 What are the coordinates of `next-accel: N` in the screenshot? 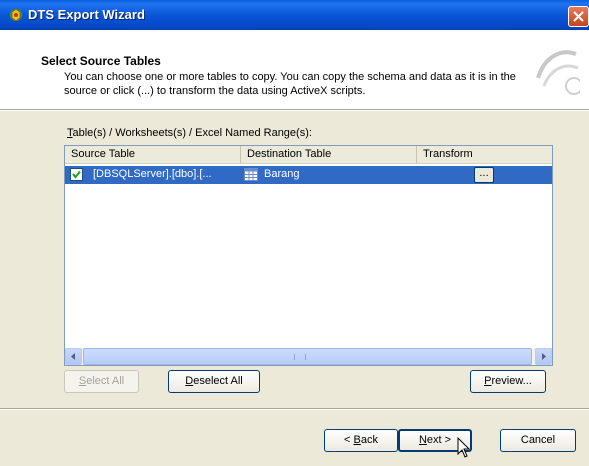 It's located at (422, 440).